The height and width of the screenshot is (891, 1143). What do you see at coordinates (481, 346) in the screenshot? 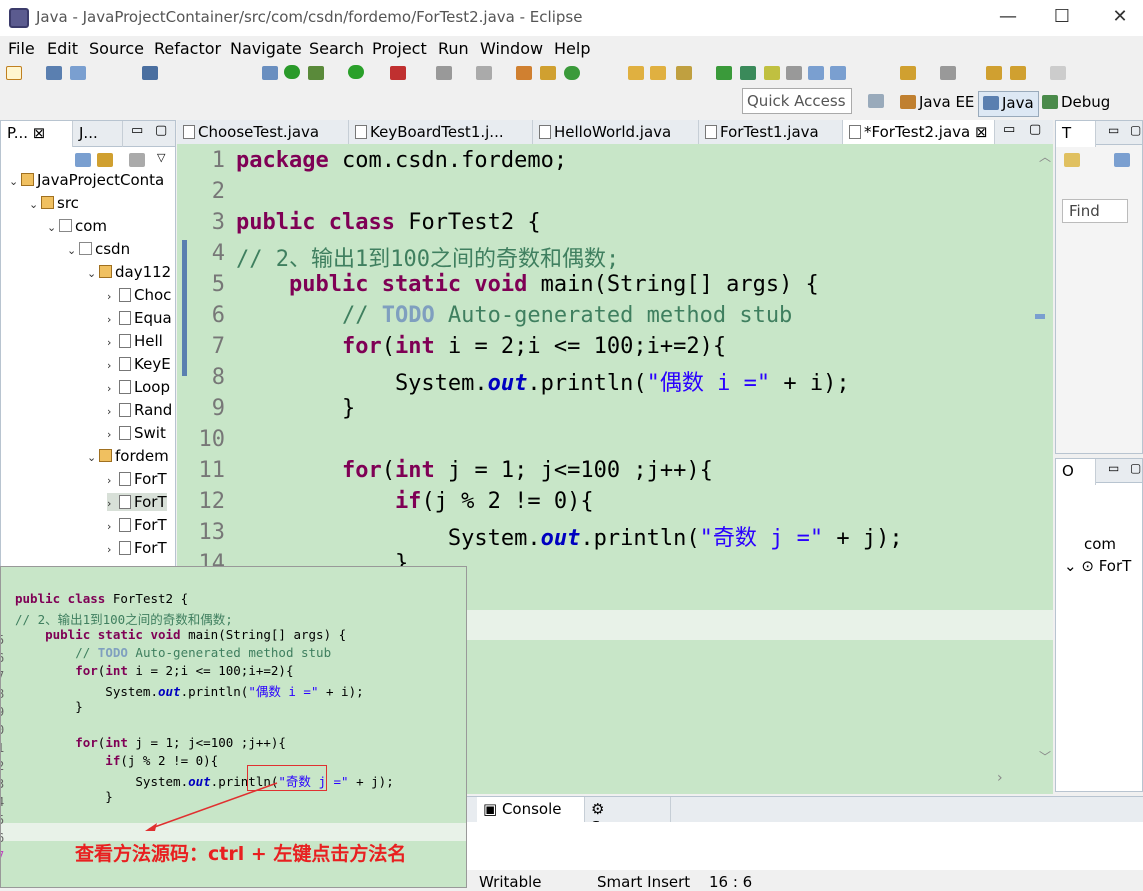
I see `code-line: for(int i = 2;i <= 100;i+=2){` at bounding box center [481, 346].